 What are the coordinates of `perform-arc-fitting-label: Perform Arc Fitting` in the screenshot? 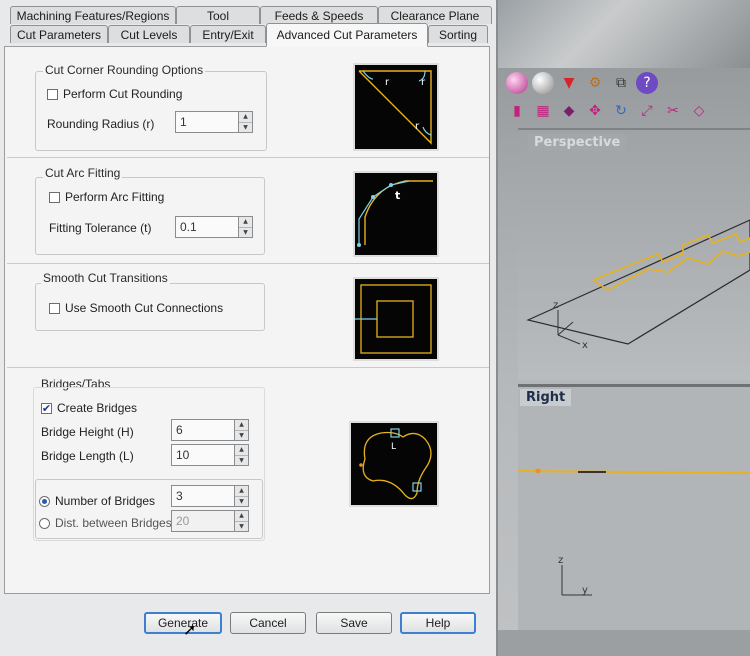 It's located at (115, 197).